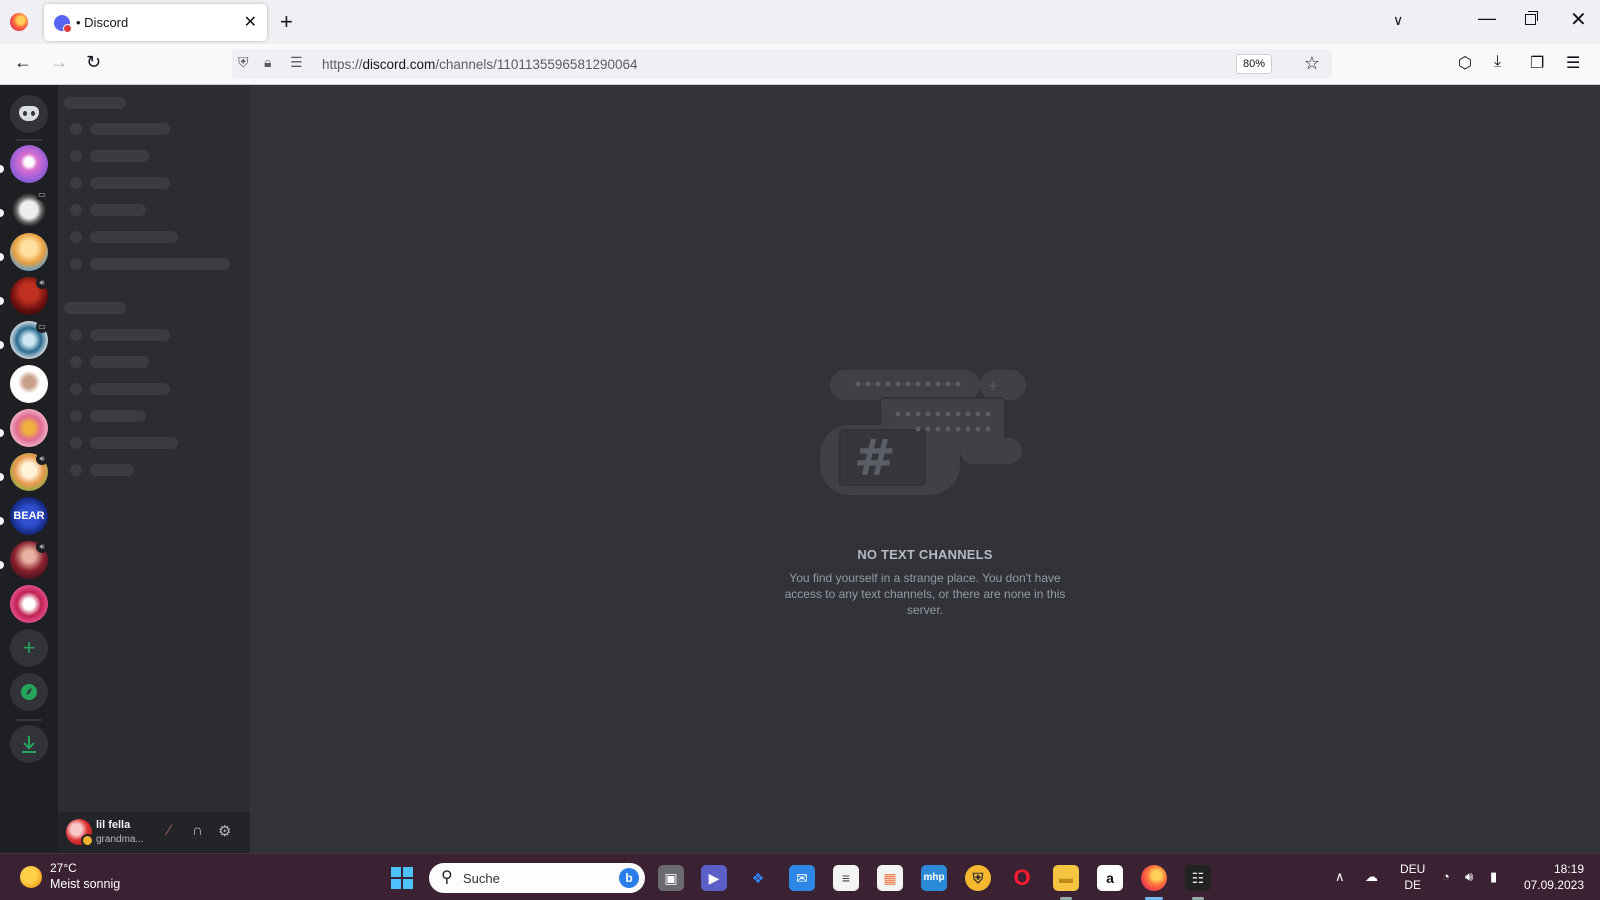 The image size is (1600, 900). What do you see at coordinates (537, 878) in the screenshot?
I see `taskbar-search-box: ⚲ Suche b` at bounding box center [537, 878].